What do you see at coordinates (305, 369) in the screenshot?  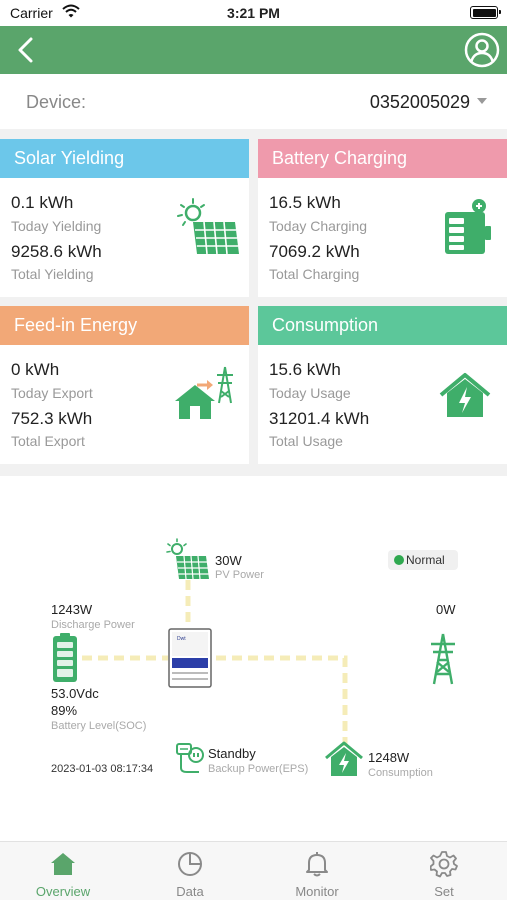 I see `today-usage-value: 15.6 kWh` at bounding box center [305, 369].